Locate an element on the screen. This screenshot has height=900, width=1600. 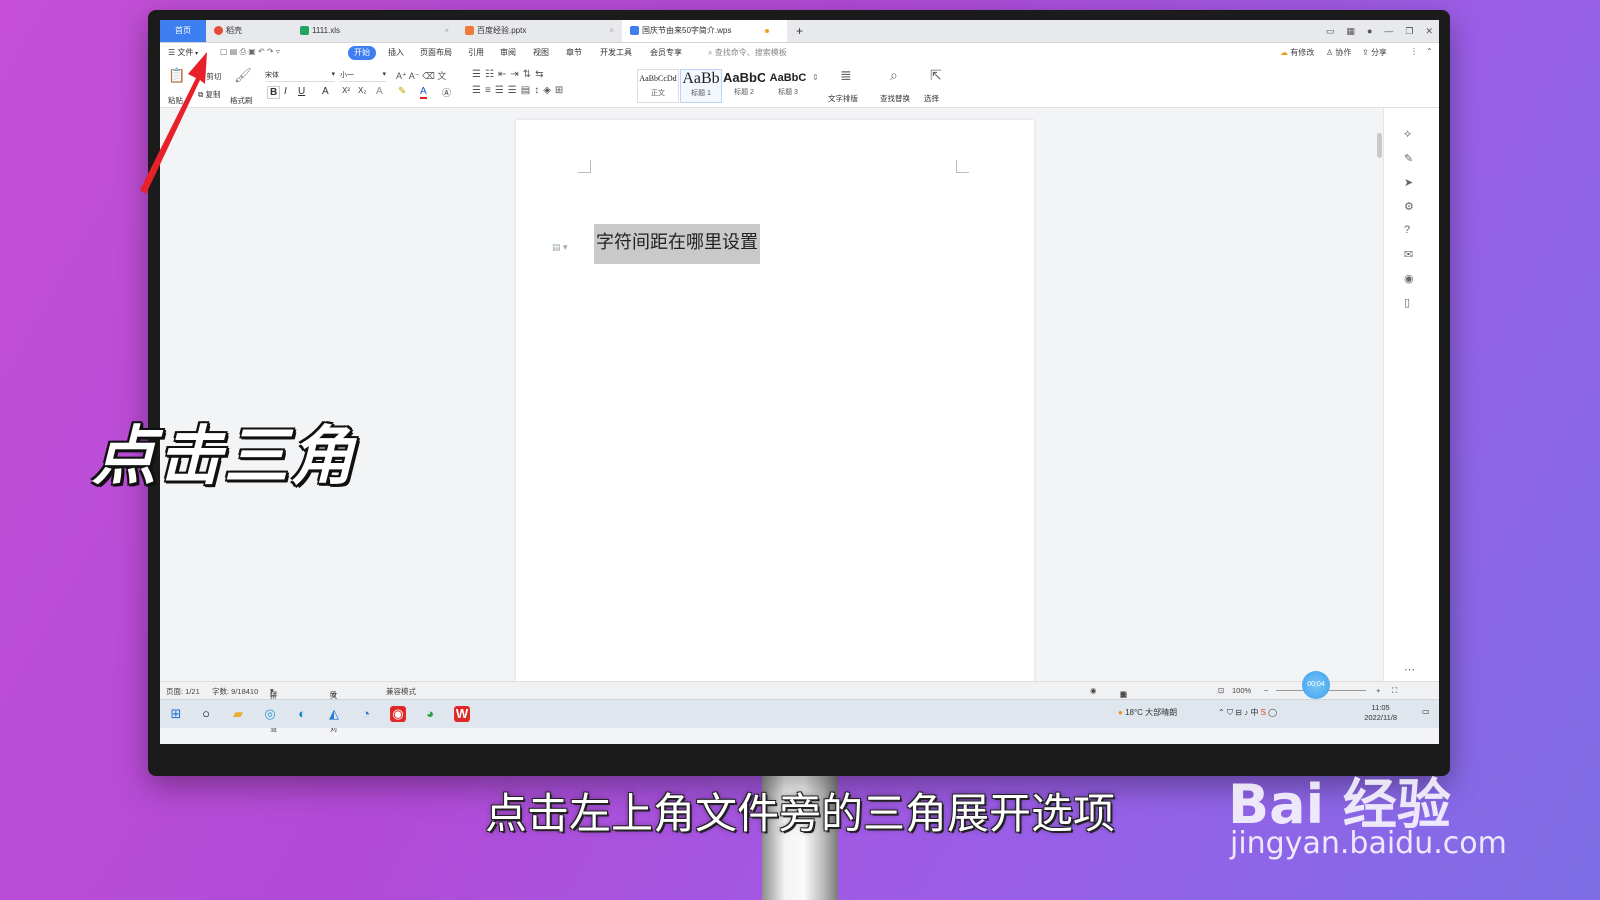
arrow-shape is located at coordinates (173, 123).